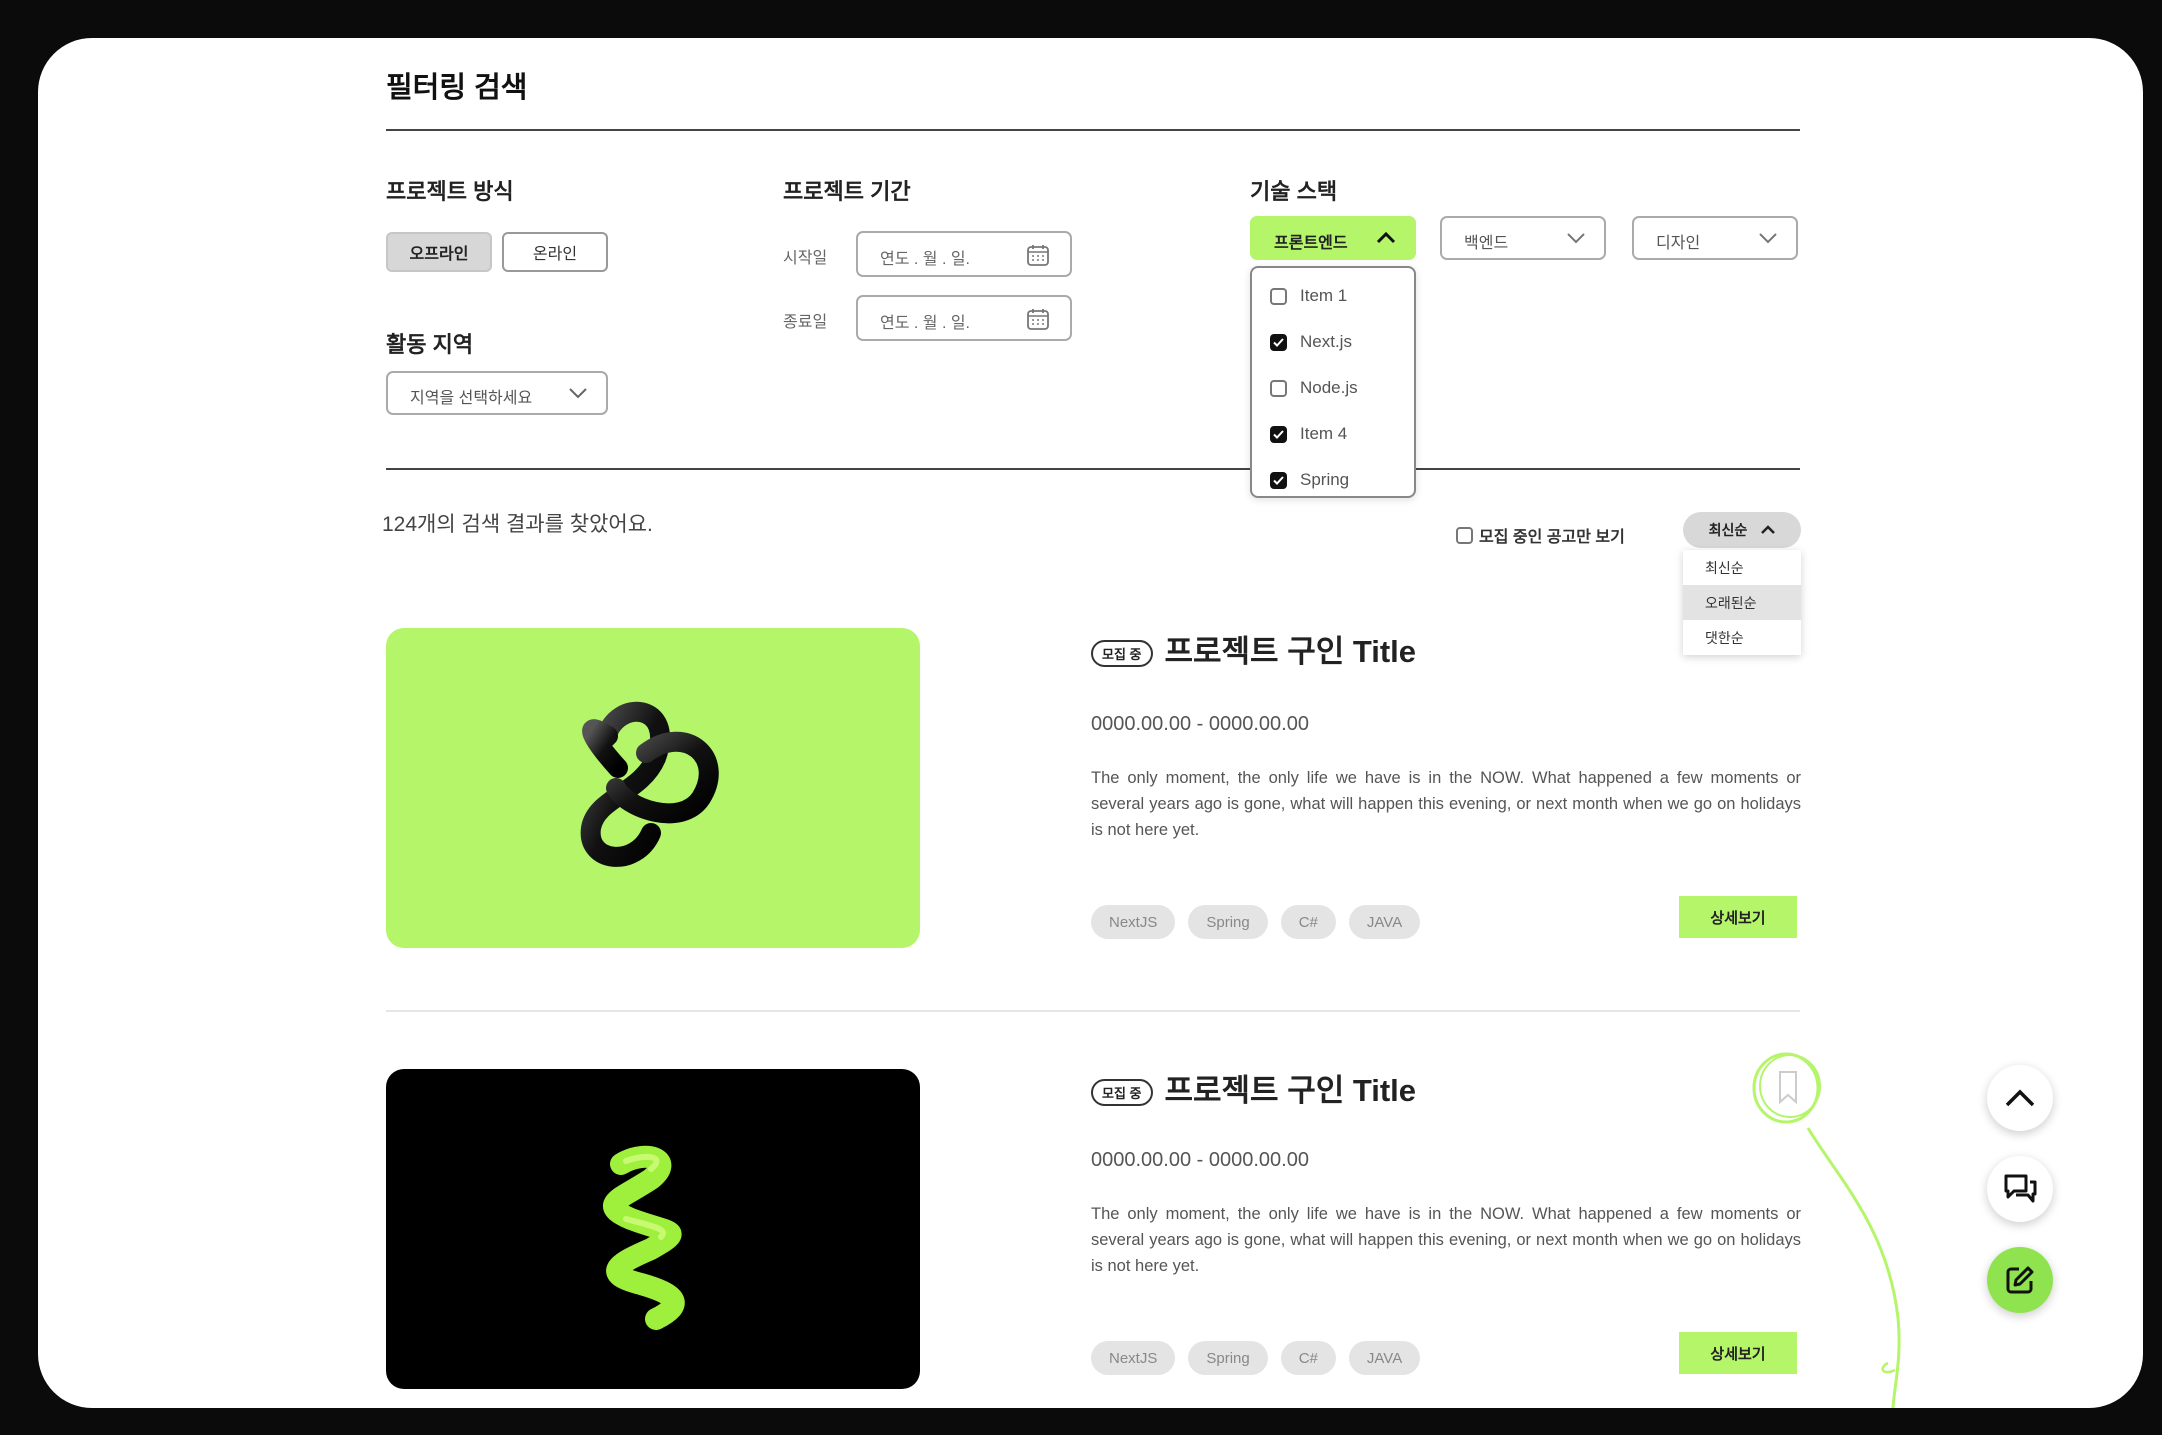  I want to click on sort-option: 최신순, so click(1742, 567).